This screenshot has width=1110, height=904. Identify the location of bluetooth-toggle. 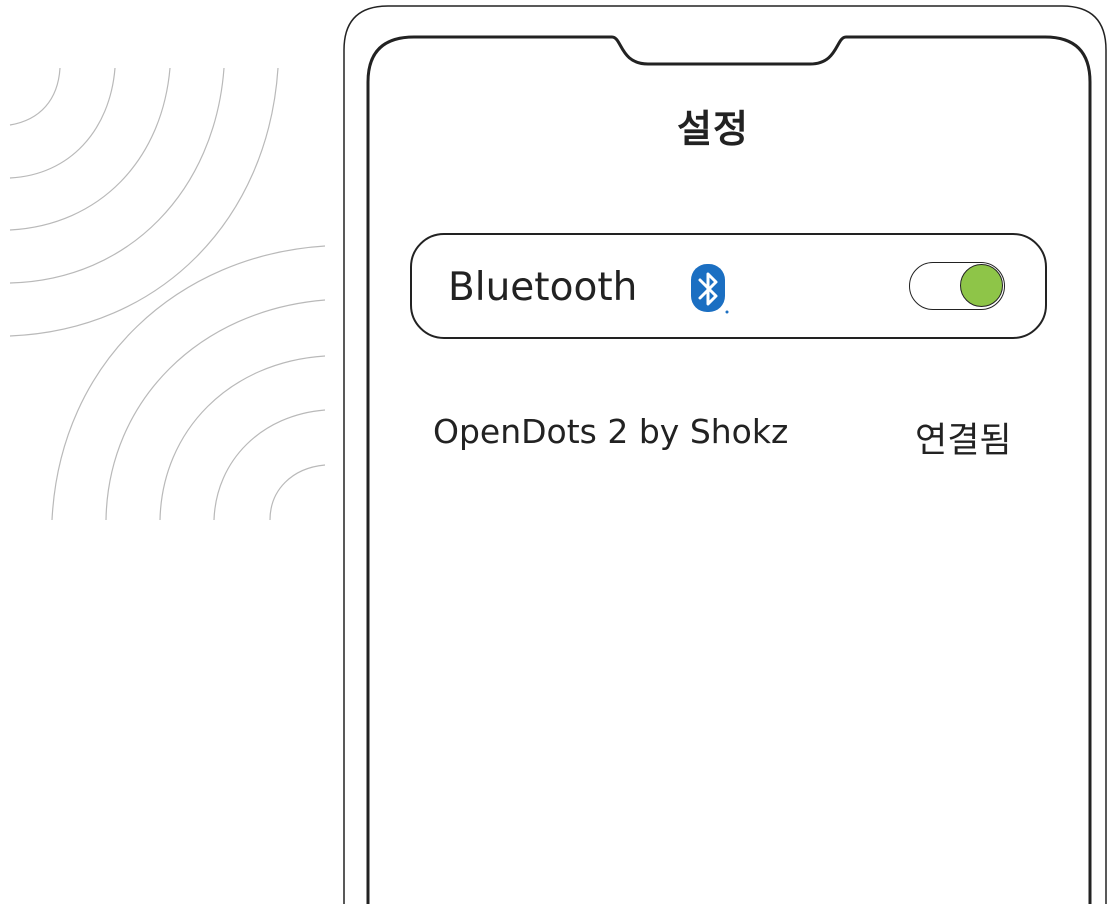
(957, 286).